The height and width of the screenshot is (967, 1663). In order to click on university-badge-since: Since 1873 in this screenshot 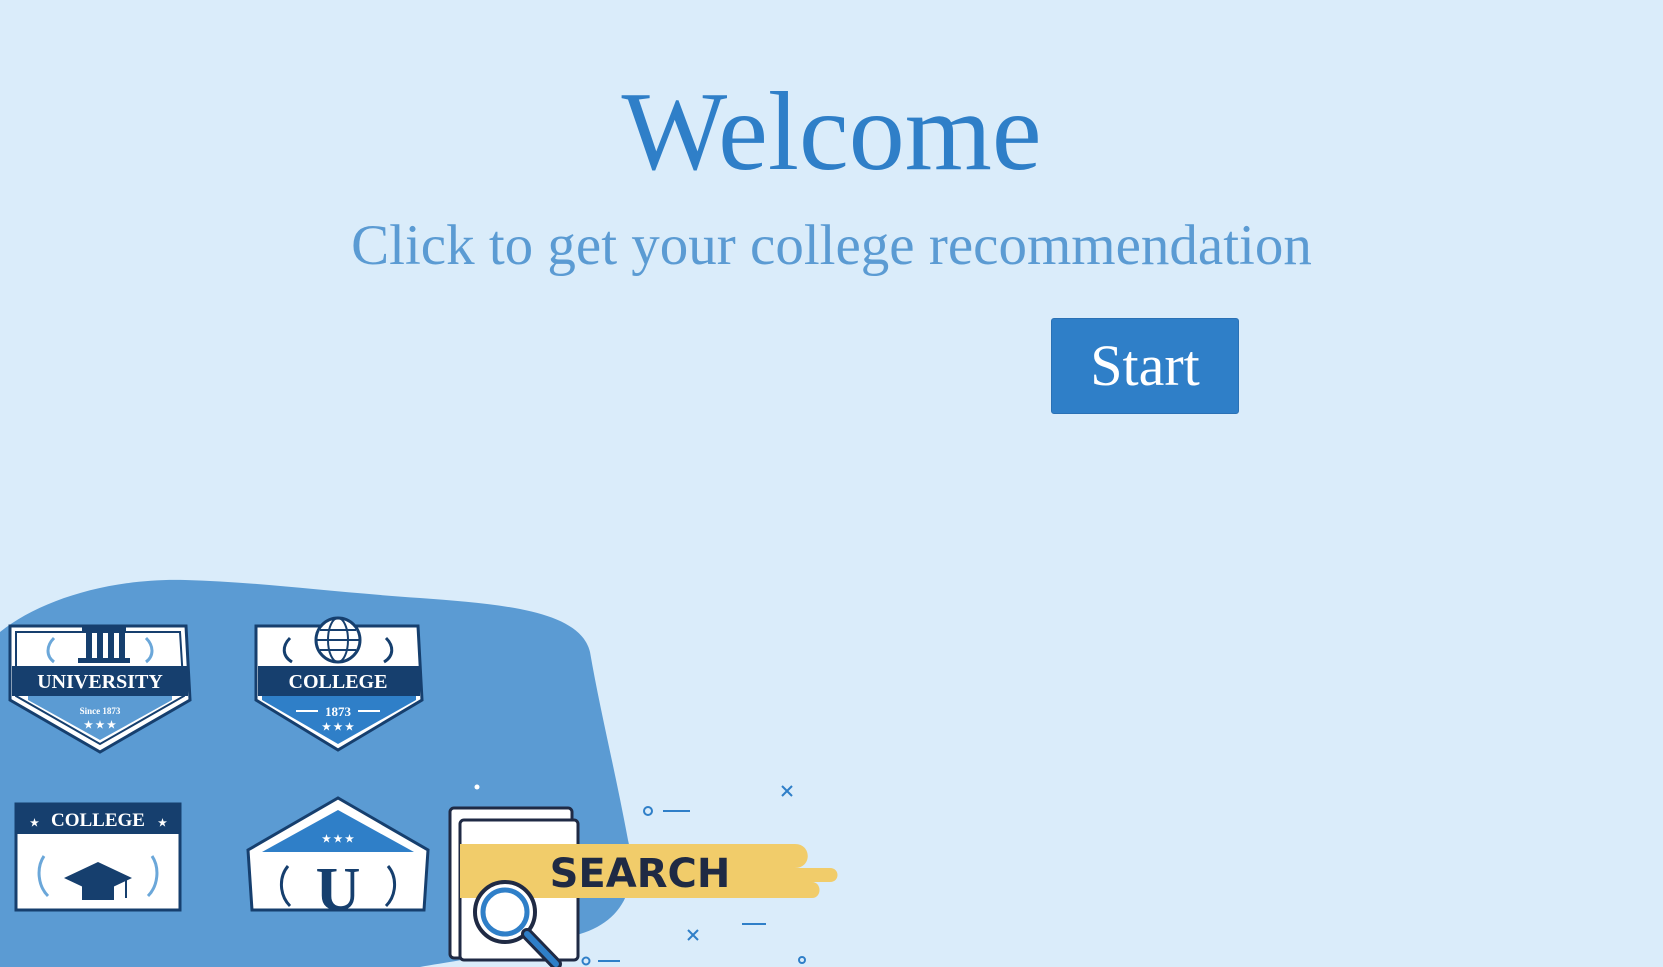, I will do `click(100, 711)`.